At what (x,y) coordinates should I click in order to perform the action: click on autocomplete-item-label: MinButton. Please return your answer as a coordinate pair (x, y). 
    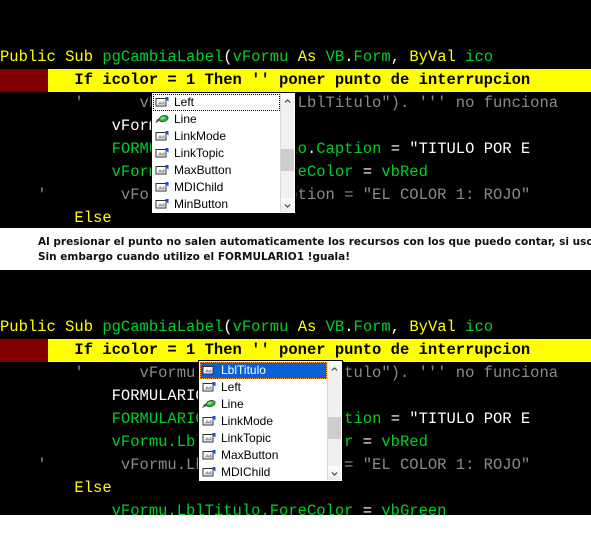
    Looking at the image, I should click on (201, 204).